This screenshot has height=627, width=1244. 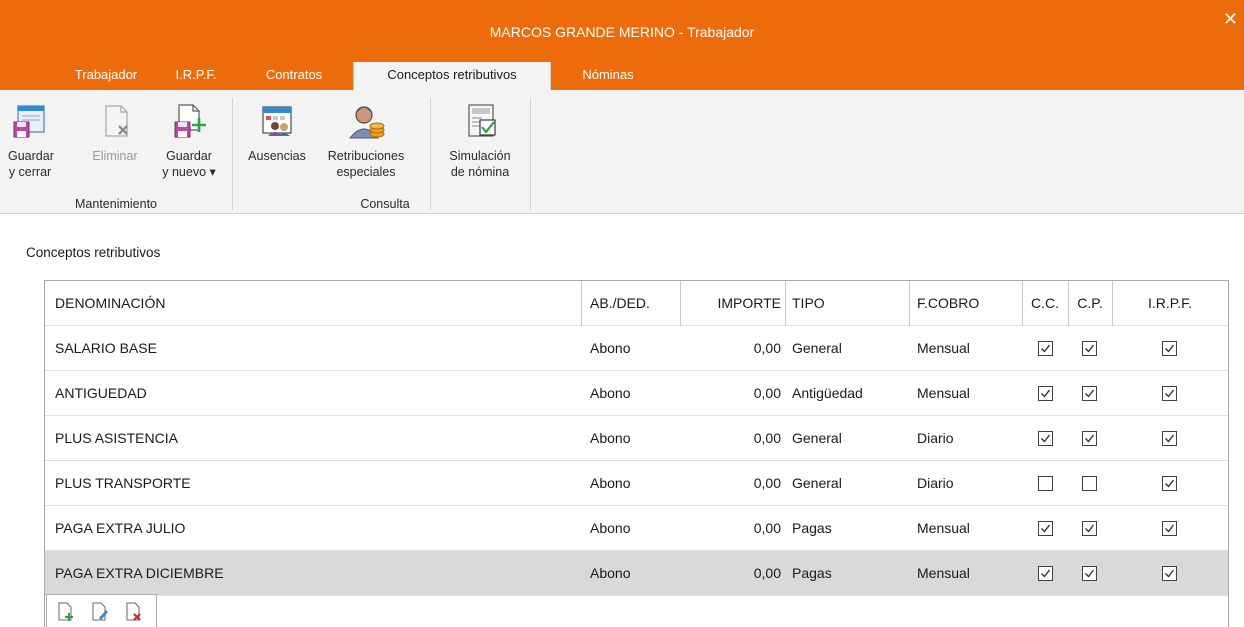 I want to click on cell-fcobro: Diario, so click(x=935, y=438).